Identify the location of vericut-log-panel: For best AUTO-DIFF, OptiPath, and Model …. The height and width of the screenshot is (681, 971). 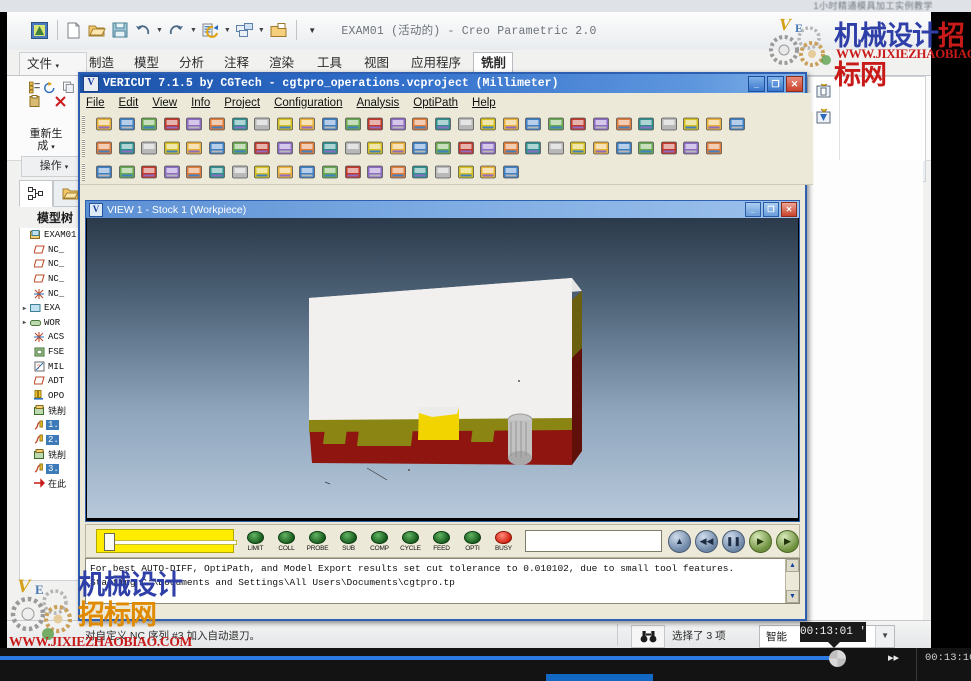
(442, 581).